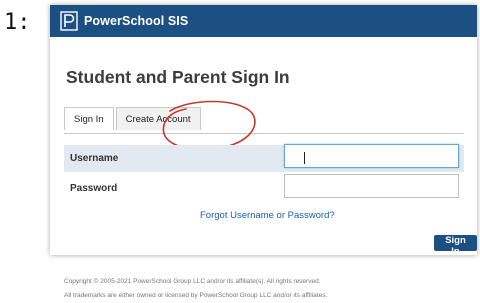 The image size is (480, 303). What do you see at coordinates (264, 133) in the screenshot?
I see `tab-divider` at bounding box center [264, 133].